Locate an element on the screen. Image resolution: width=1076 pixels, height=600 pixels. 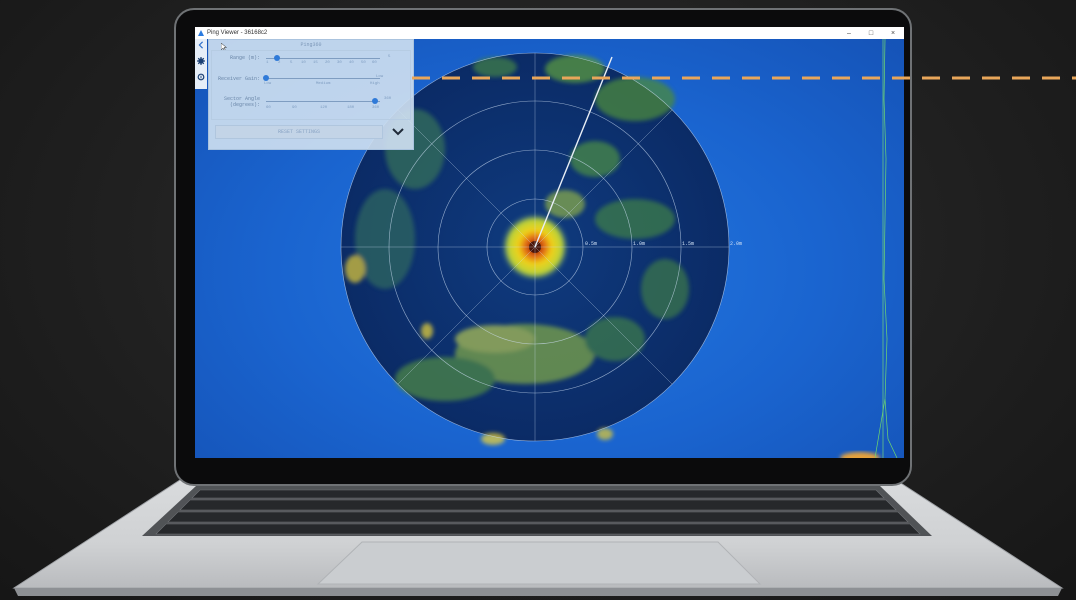
callout-line is located at coordinates (744, 78).